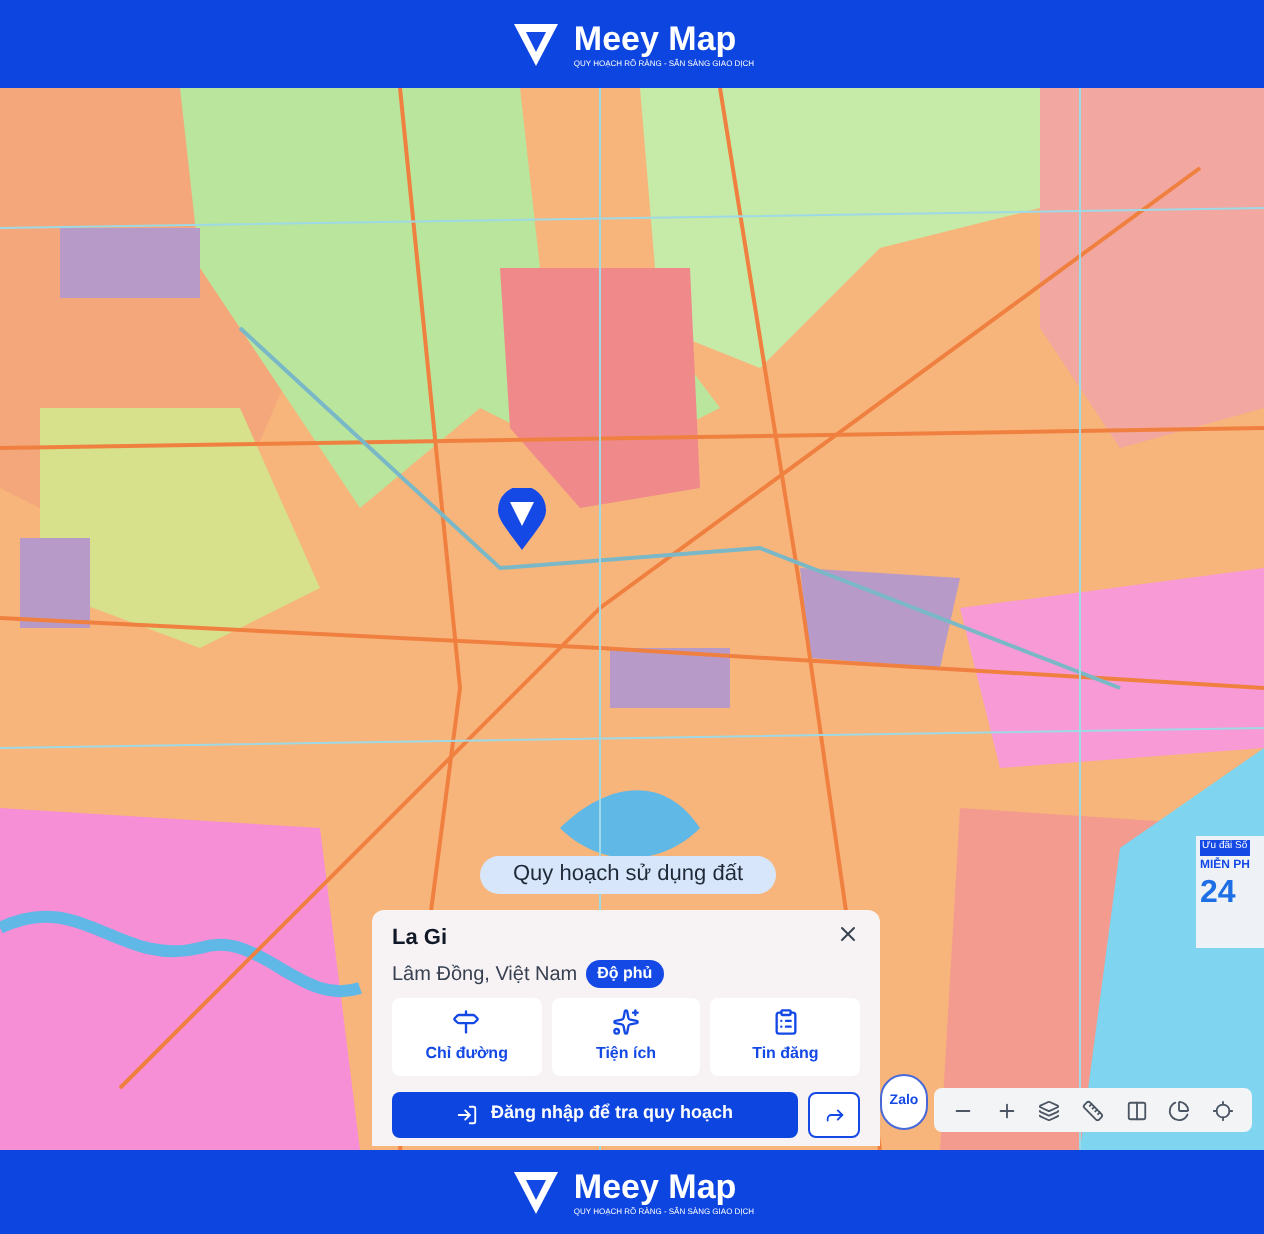 The height and width of the screenshot is (1234, 1264). What do you see at coordinates (628, 875) in the screenshot?
I see `layer-label: Quy hoạch sử dụng đất` at bounding box center [628, 875].